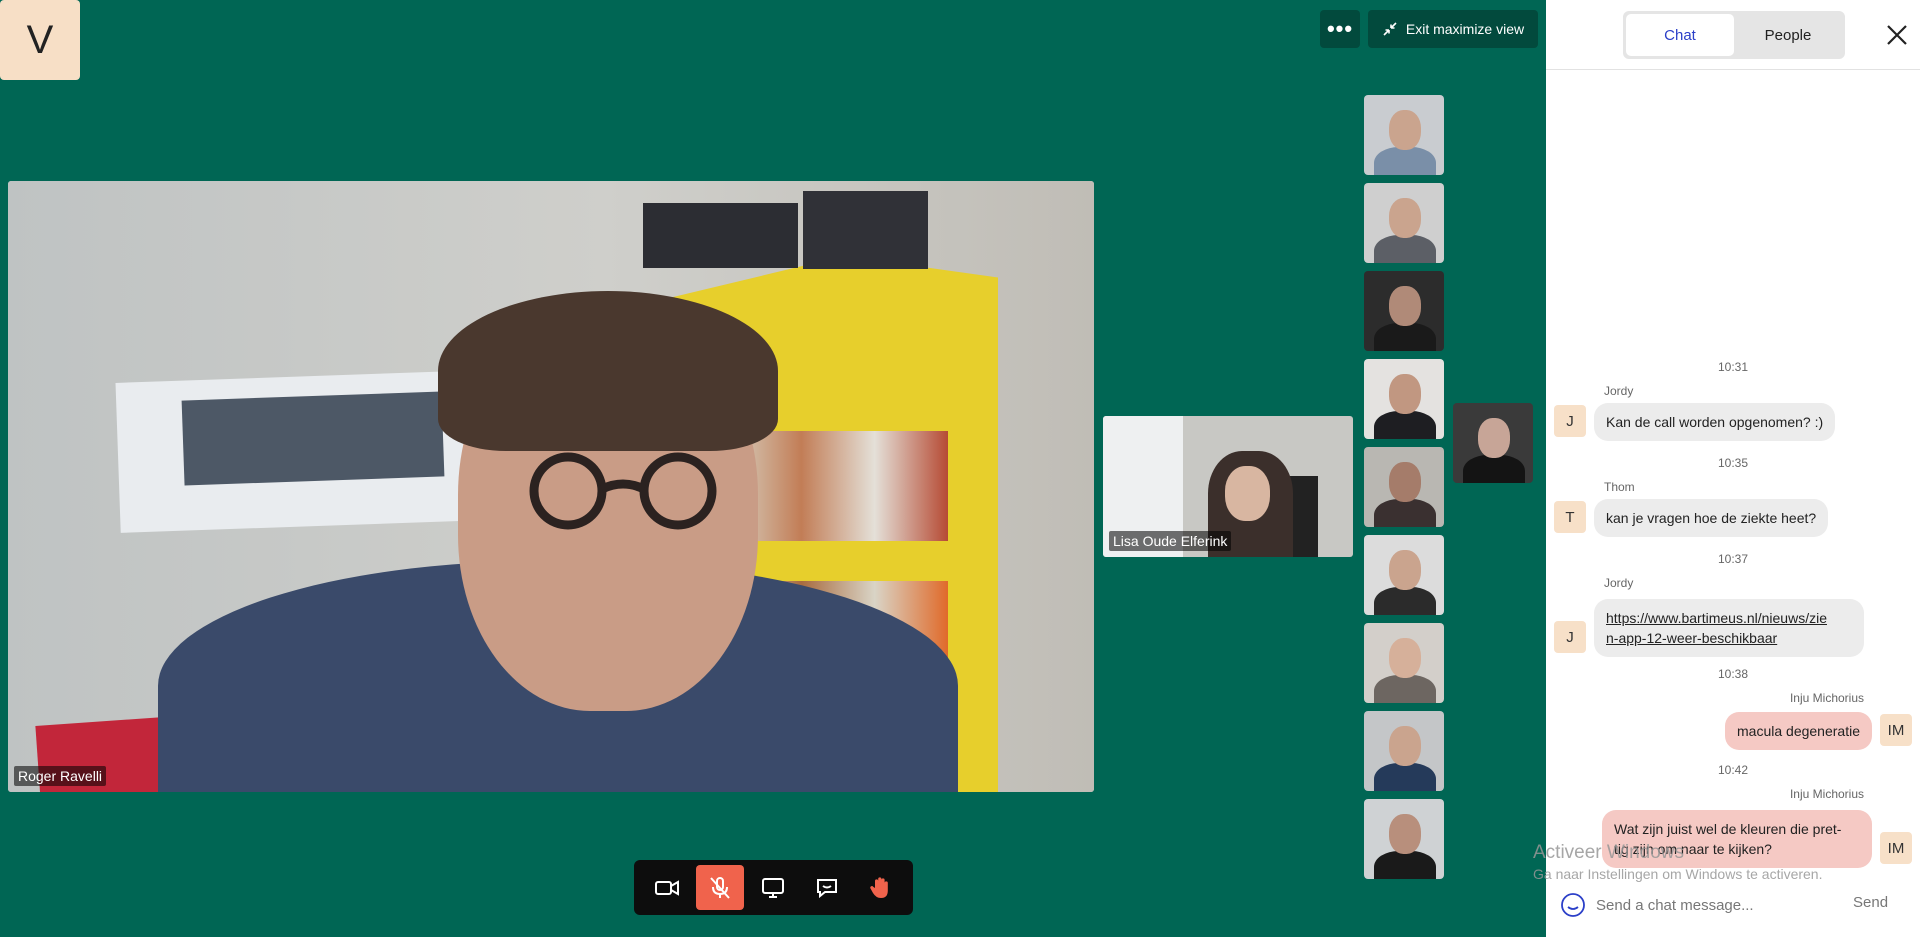 The width and height of the screenshot is (1920, 937). What do you see at coordinates (1897, 35) in the screenshot?
I see `close-icon` at bounding box center [1897, 35].